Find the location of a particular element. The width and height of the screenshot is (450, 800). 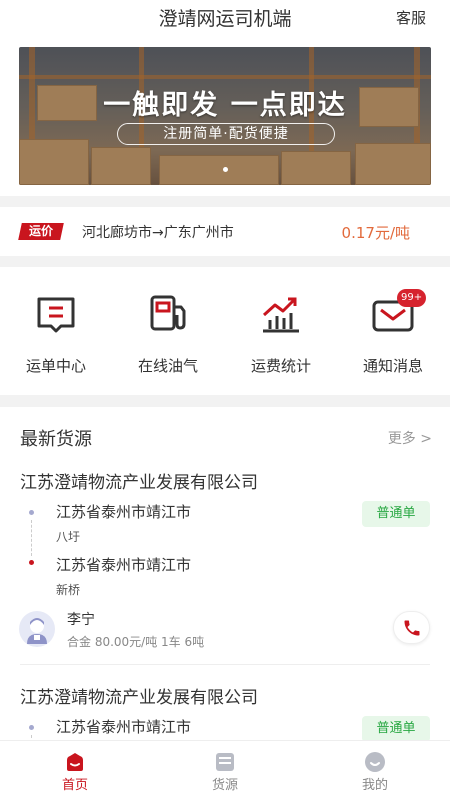

menu-label: 在线油气 is located at coordinates (167, 366).